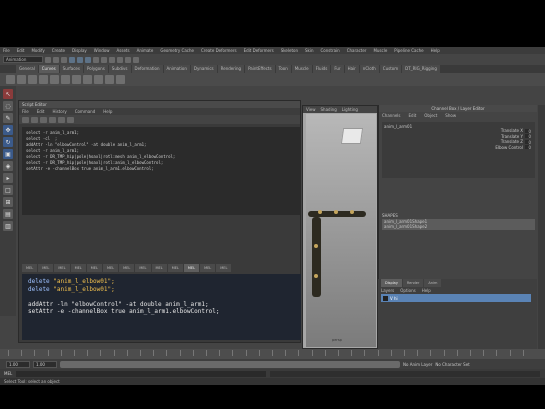  What do you see at coordinates (80, 59) in the screenshot?
I see `select-object-icon` at bounding box center [80, 59].